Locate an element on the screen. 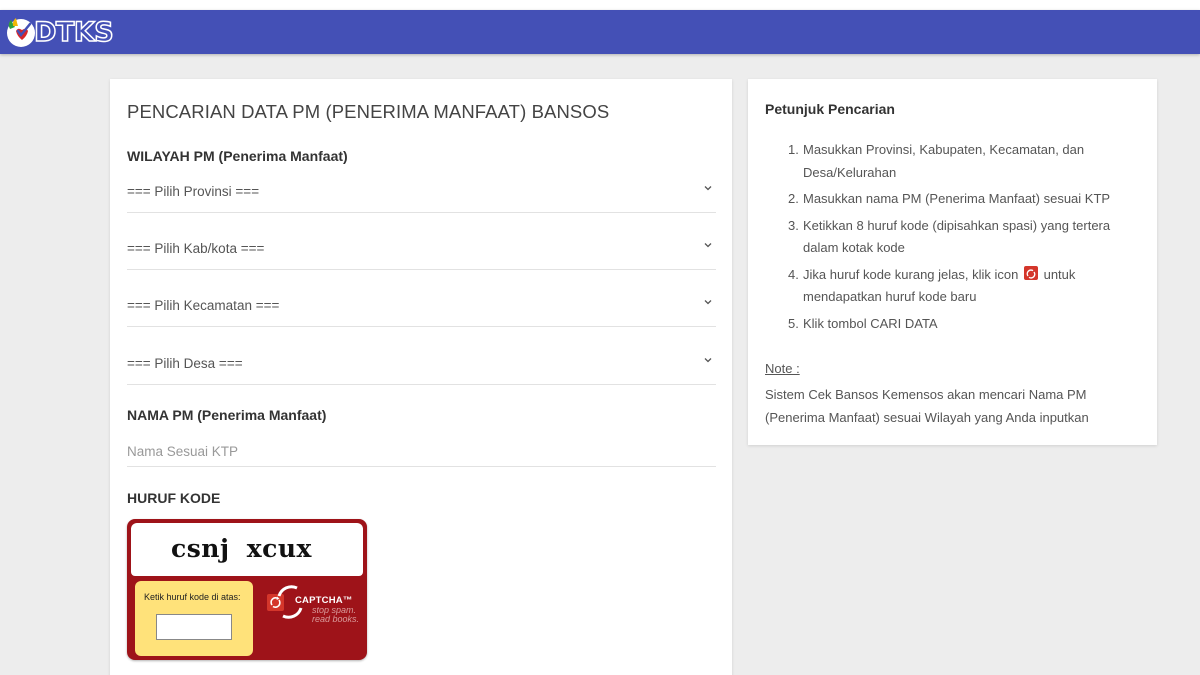 The image size is (1200, 675). village-select: === Pilih Desa === is located at coordinates (421, 367).